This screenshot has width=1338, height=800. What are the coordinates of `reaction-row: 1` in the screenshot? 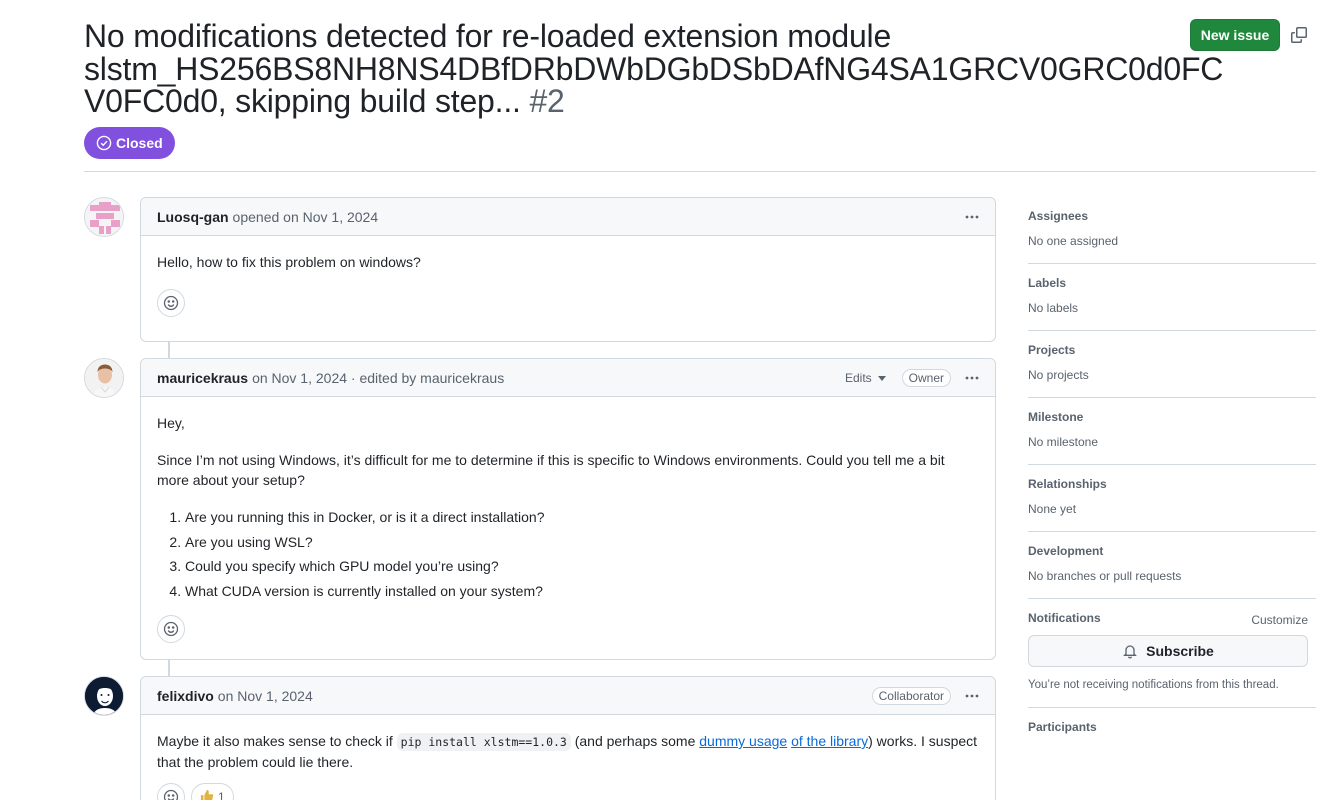 It's located at (568, 791).